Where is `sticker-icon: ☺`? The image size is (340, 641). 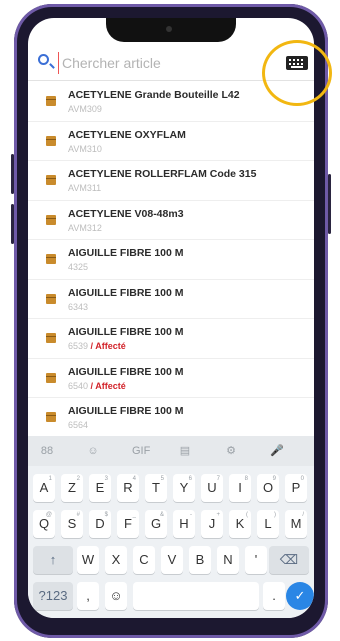
sticker-icon: ☺ is located at coordinates (93, 451).